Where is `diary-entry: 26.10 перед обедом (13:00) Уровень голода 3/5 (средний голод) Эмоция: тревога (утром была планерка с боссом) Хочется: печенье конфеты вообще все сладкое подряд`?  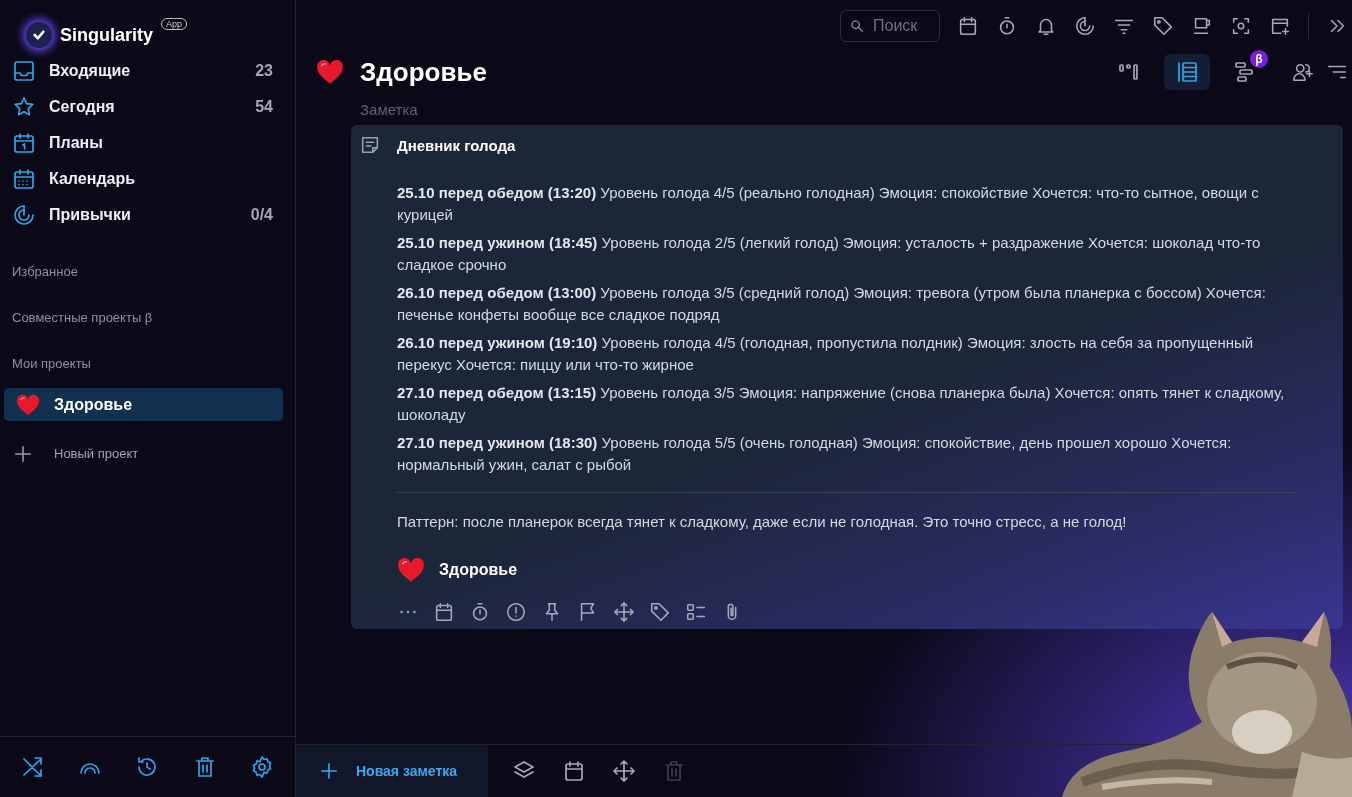 diary-entry: 26.10 перед обедом (13:00) Уровень голода 3/5 (средний голод) Эмоция: тревога (утром была планерка с боссом) Хочется: печенье конфеты вообще все сладкое подряд is located at coordinates (832, 304).